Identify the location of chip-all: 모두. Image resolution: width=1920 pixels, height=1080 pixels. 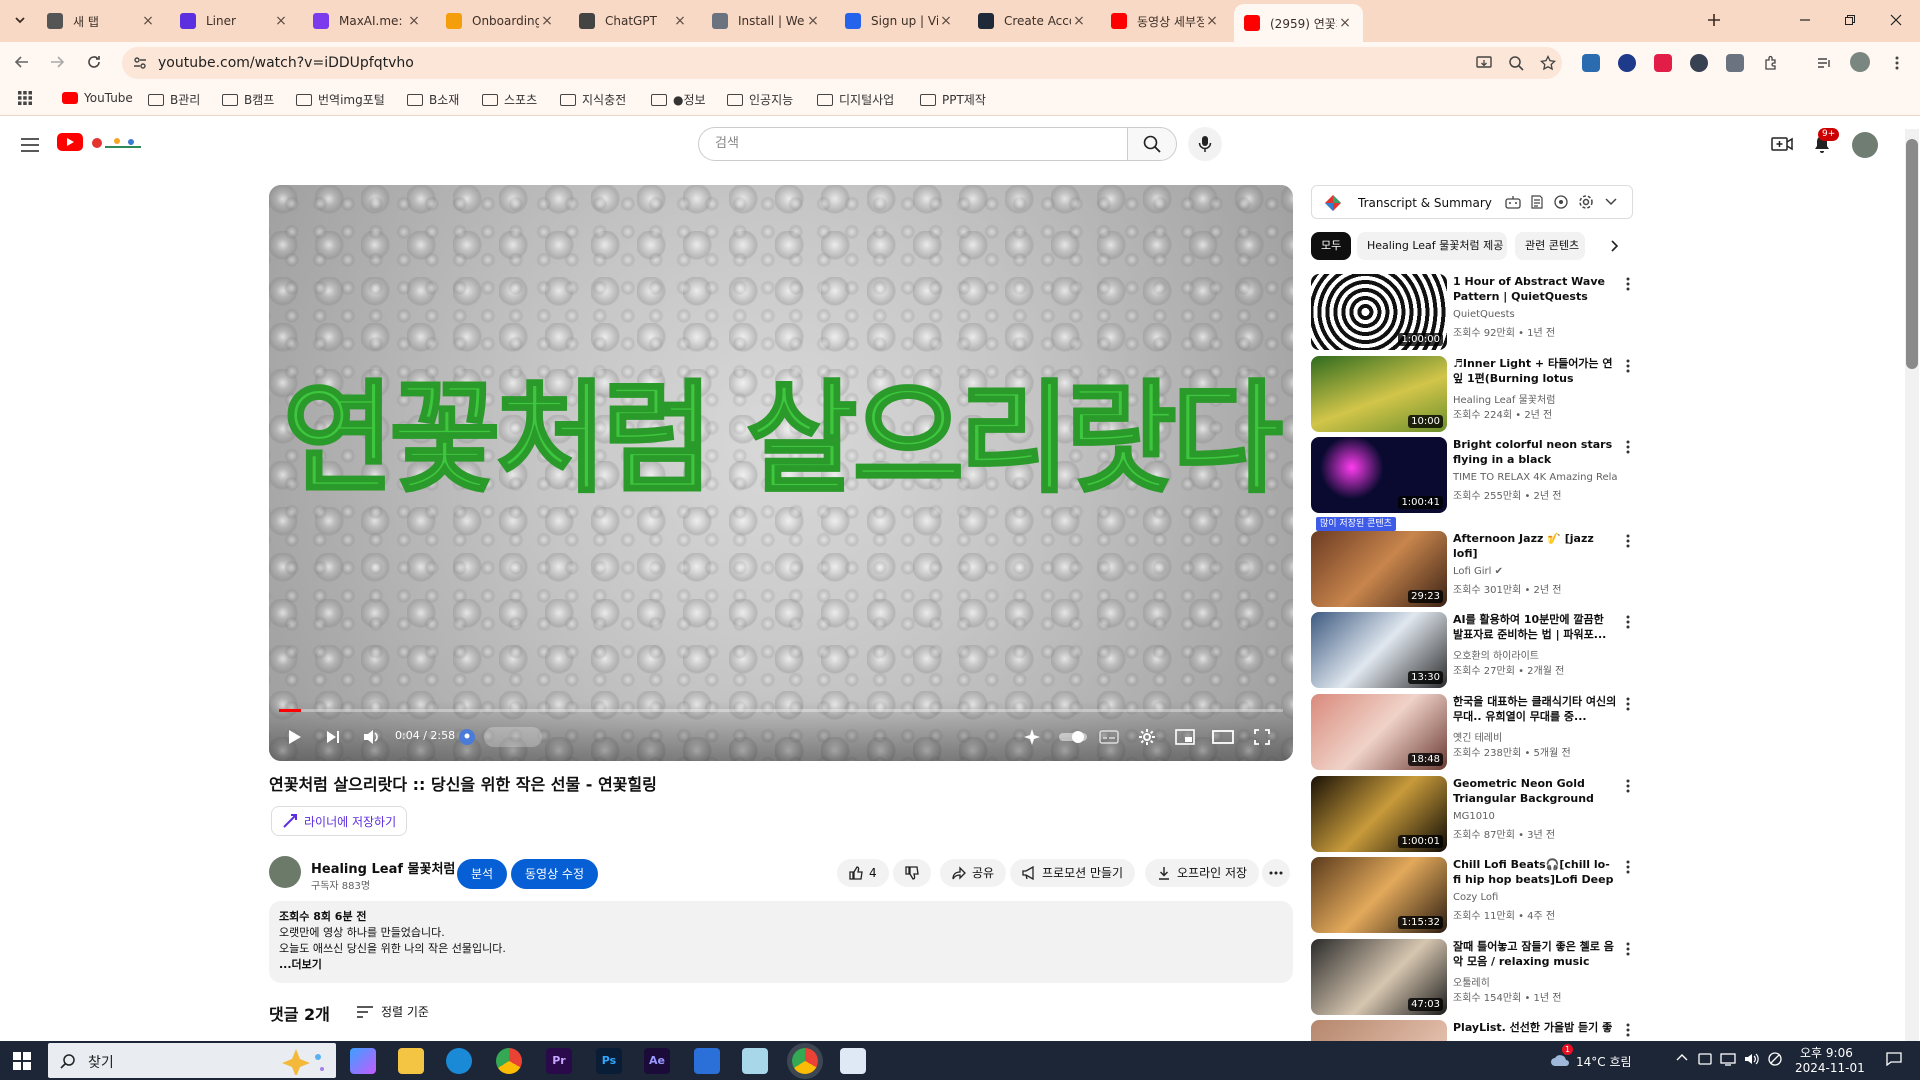
(1331, 246).